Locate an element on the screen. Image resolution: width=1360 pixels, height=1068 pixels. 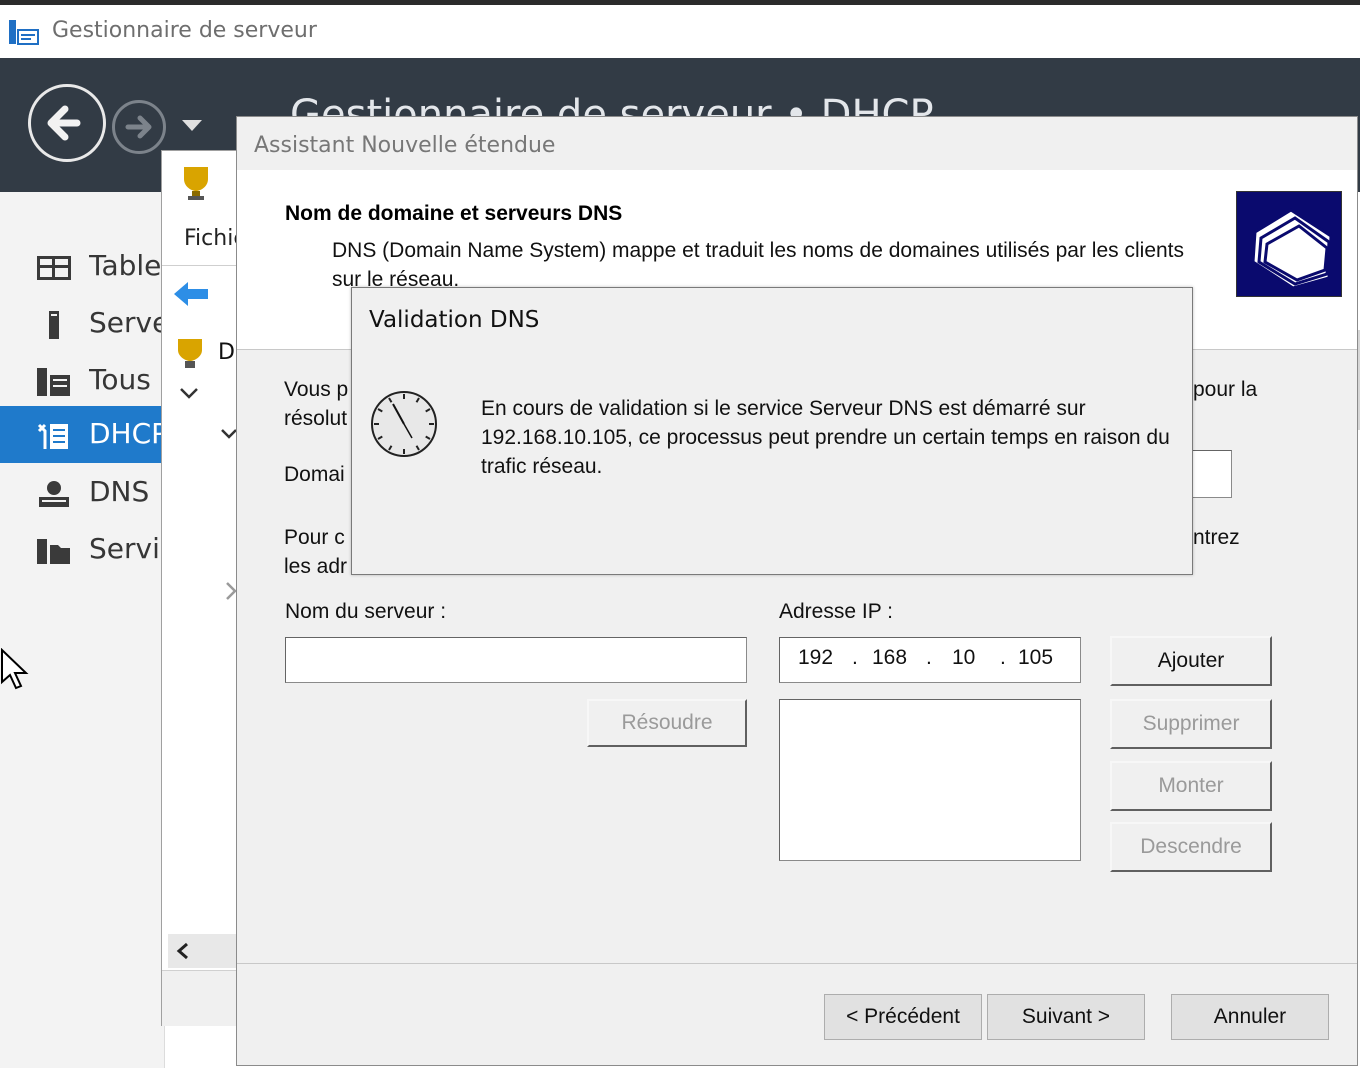
ip-address-input: 192 . 168 . 10 . 105 is located at coordinates (930, 660).